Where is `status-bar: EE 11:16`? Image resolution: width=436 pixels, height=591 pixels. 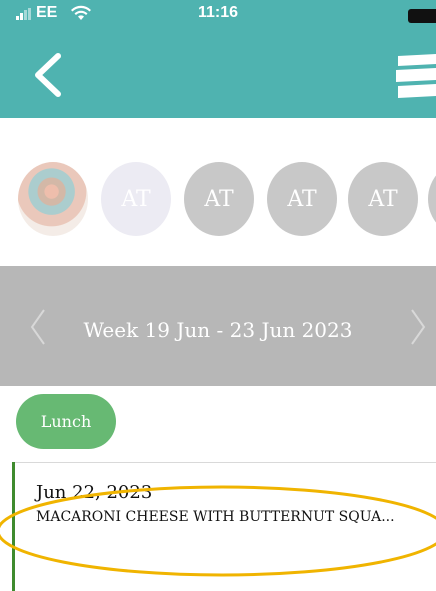
status-bar: EE 11:16 is located at coordinates (218, 15).